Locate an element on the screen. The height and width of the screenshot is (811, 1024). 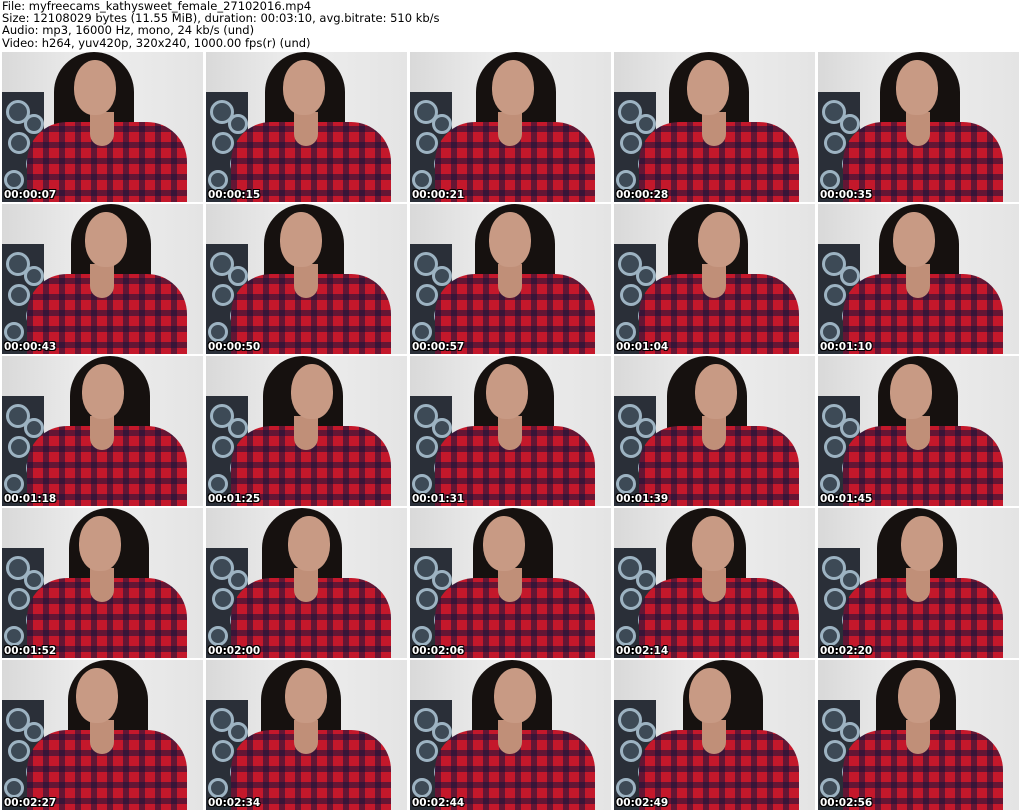
frame-timestamp: 00:01:10 is located at coordinates (846, 347).